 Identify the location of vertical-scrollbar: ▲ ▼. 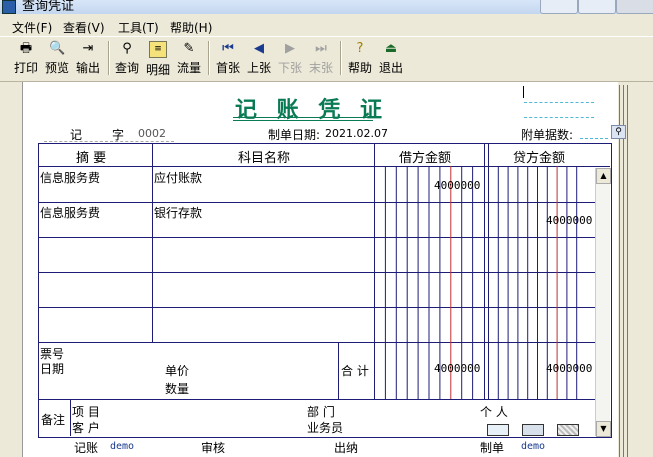
(603, 302).